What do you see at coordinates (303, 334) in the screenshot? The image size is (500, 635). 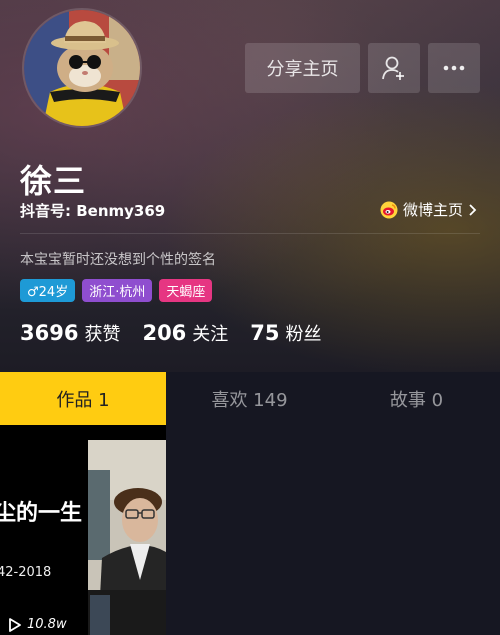 I see `fans-label: 粉丝` at bounding box center [303, 334].